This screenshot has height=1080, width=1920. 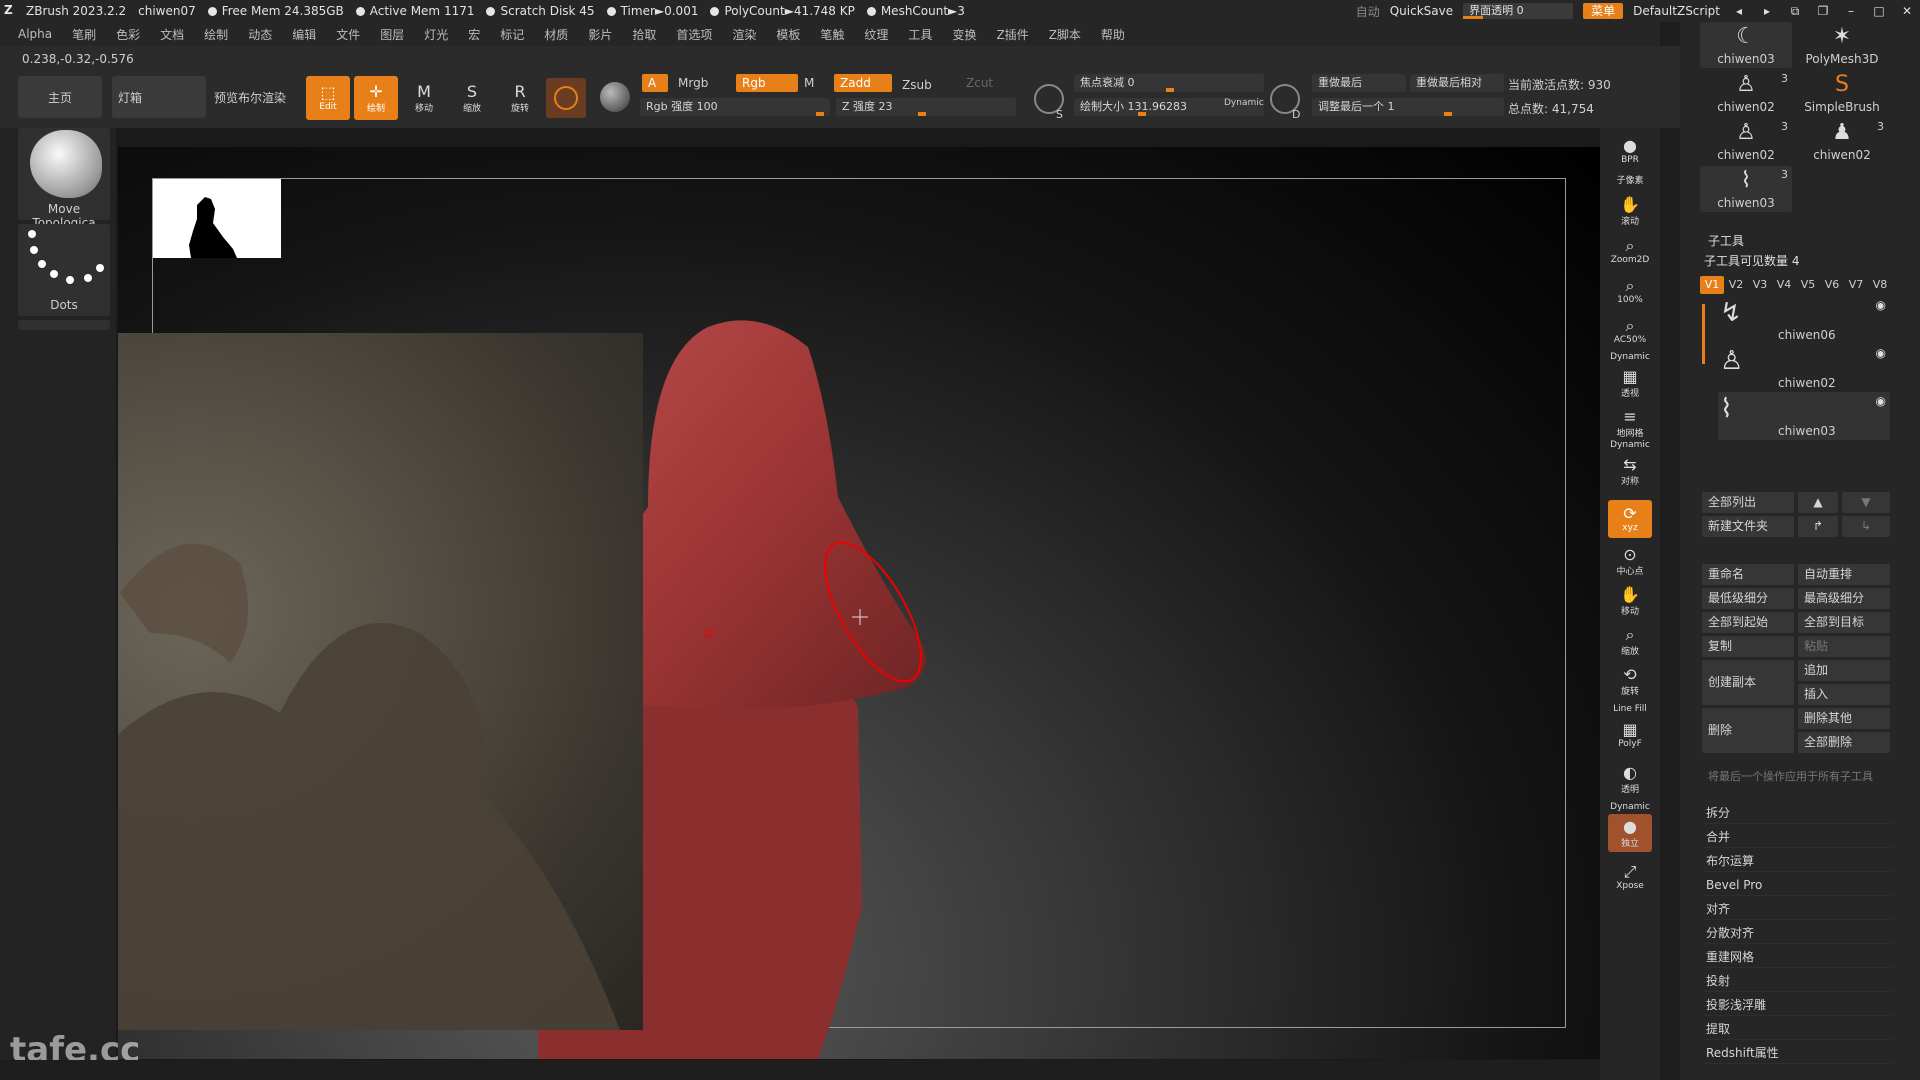 What do you see at coordinates (1630, 211) in the screenshot?
I see `right-tool-2: ✋ 滚动` at bounding box center [1630, 211].